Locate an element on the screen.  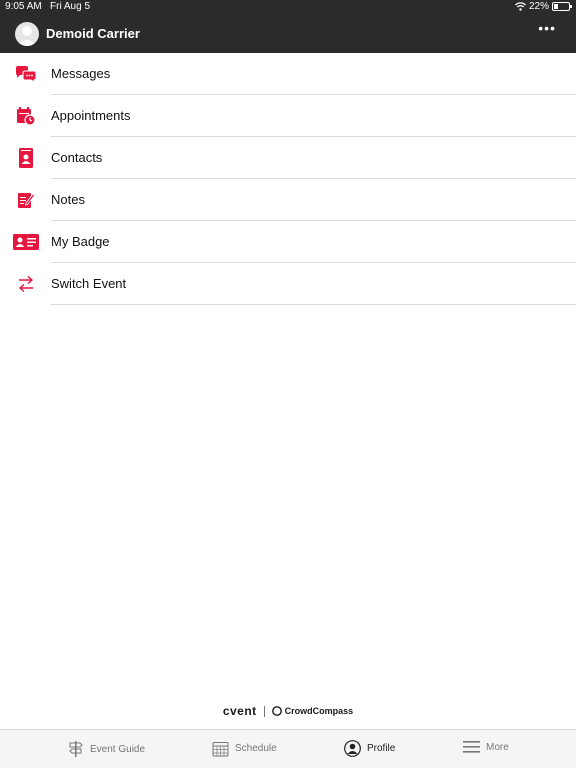
appointments-icon is located at coordinates (26, 116).